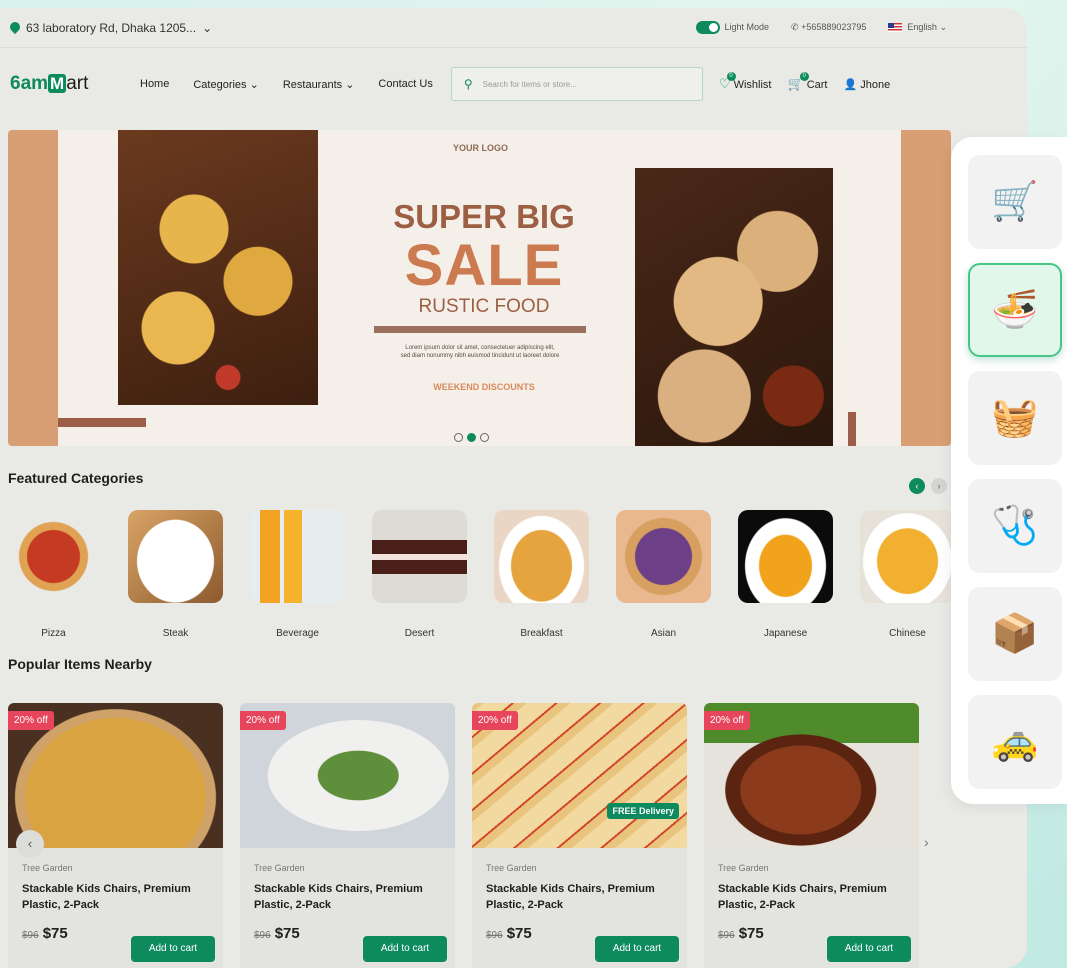 The height and width of the screenshot is (968, 1067). Describe the element at coordinates (727, 81) in the screenshot. I see `heart-icon: ♡ 0` at that location.